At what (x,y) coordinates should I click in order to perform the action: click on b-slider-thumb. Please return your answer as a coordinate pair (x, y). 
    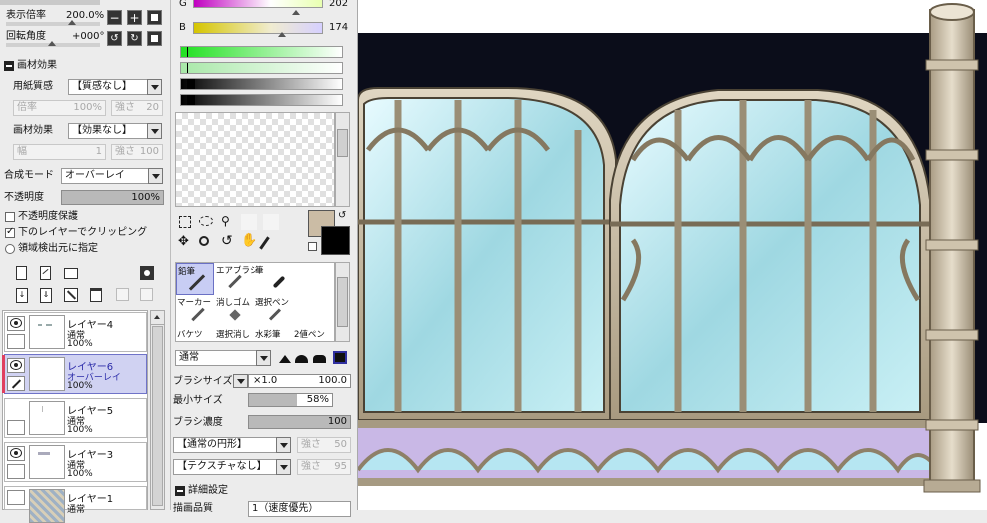
    Looking at the image, I should click on (282, 34).